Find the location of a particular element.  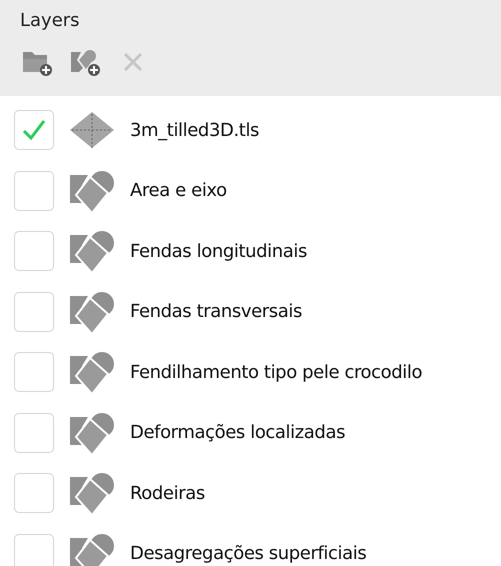

layer-name: 3m_tilled3D.tls is located at coordinates (195, 130).